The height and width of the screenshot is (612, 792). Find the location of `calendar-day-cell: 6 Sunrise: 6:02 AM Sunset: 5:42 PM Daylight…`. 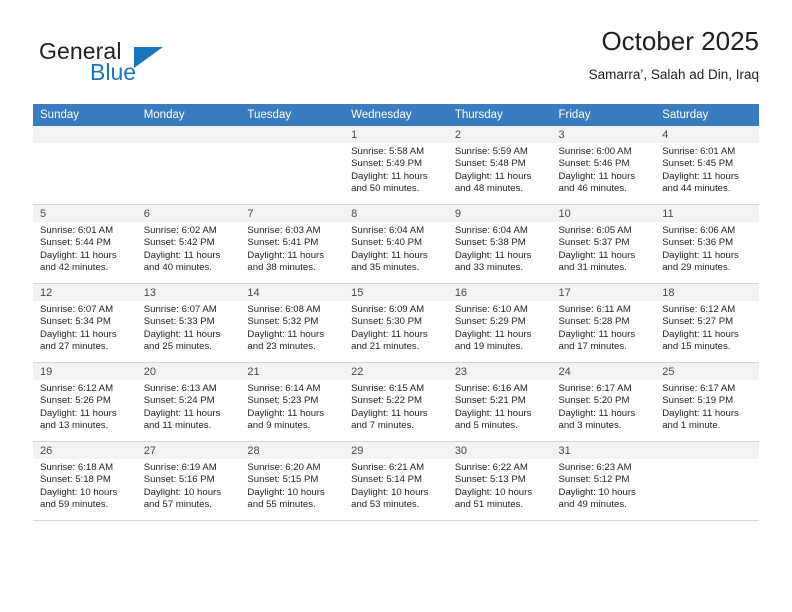

calendar-day-cell: 6 Sunrise: 6:02 AM Sunset: 5:42 PM Daylight… is located at coordinates (188, 244).